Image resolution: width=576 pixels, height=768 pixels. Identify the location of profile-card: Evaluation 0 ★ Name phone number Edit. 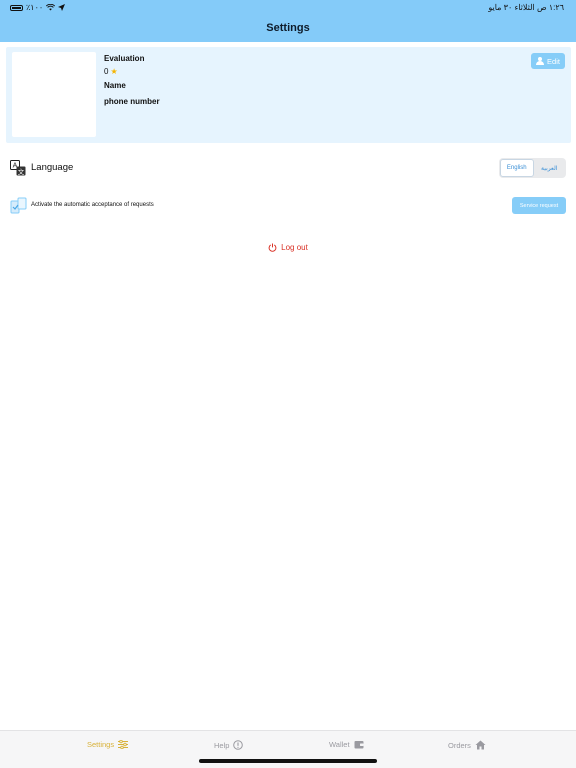
(288, 95).